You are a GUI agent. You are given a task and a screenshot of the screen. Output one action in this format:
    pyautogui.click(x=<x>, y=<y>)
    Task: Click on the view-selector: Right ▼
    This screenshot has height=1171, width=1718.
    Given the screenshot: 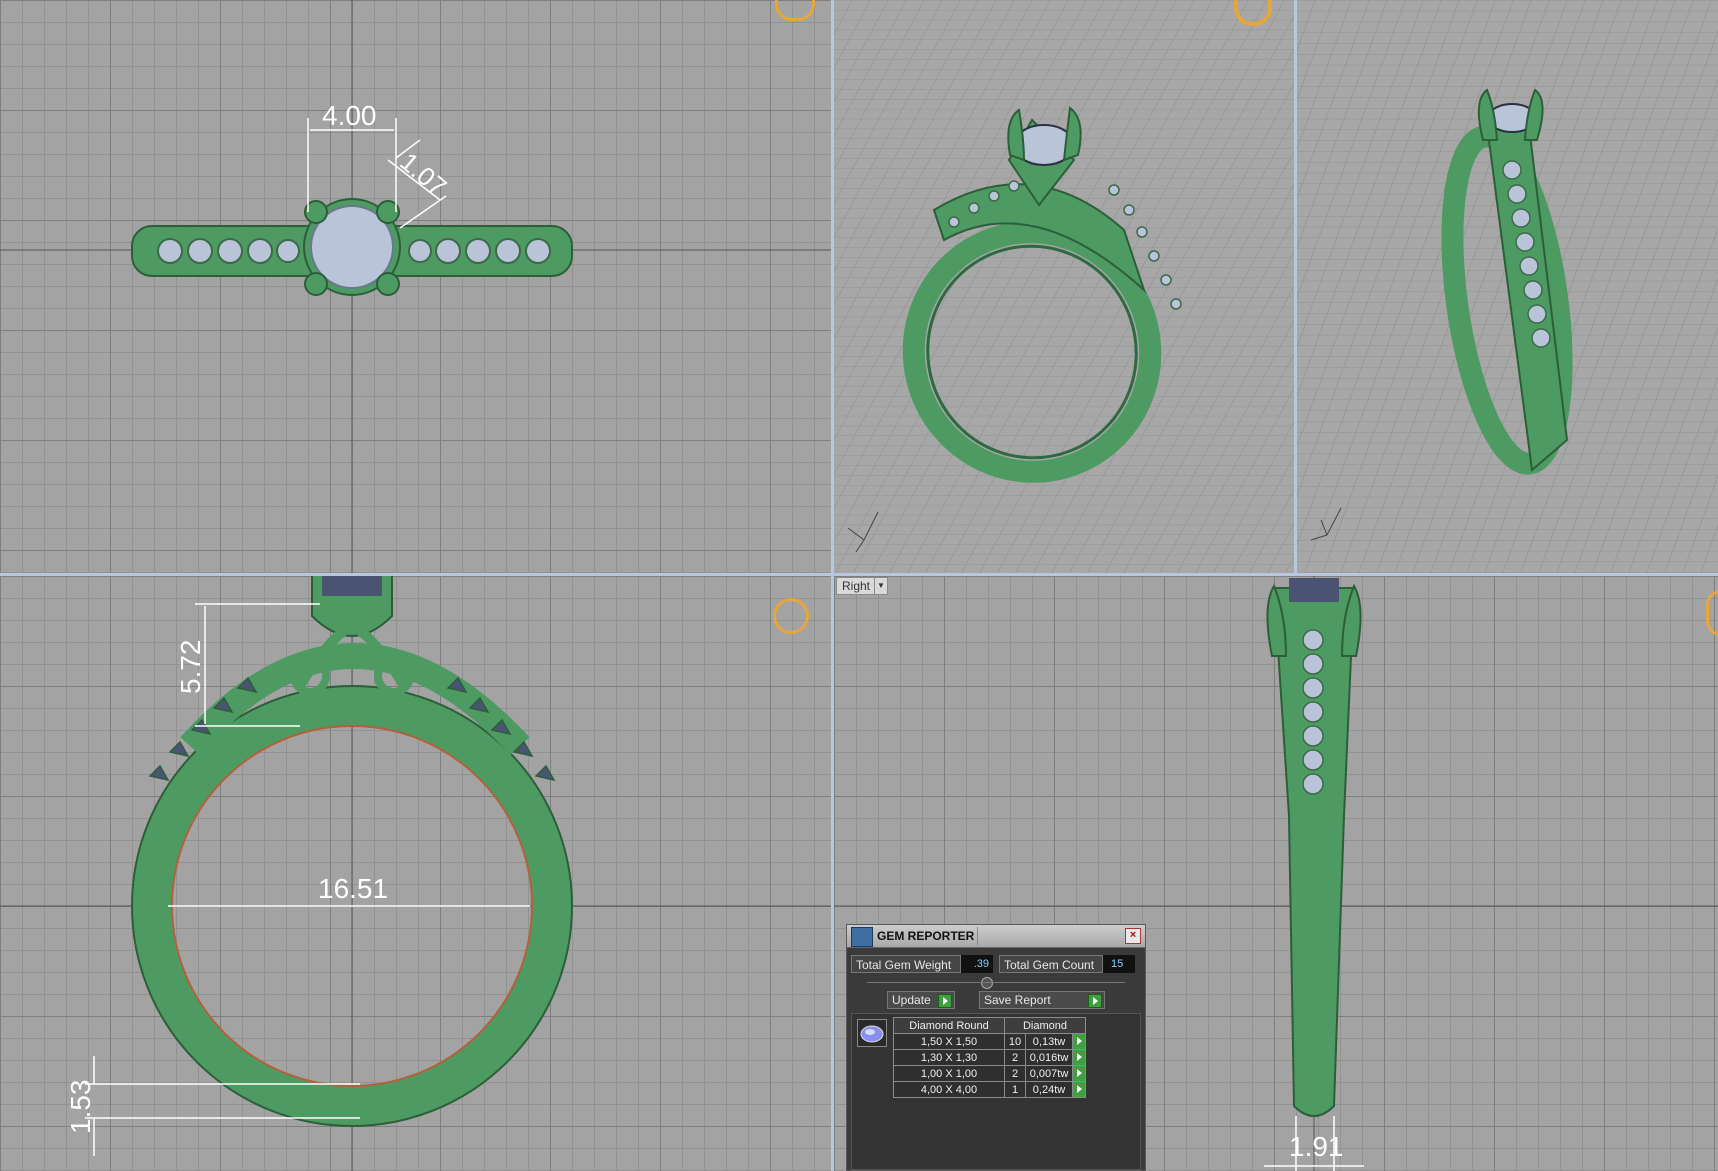 What is the action you would take?
    pyautogui.click(x=862, y=586)
    